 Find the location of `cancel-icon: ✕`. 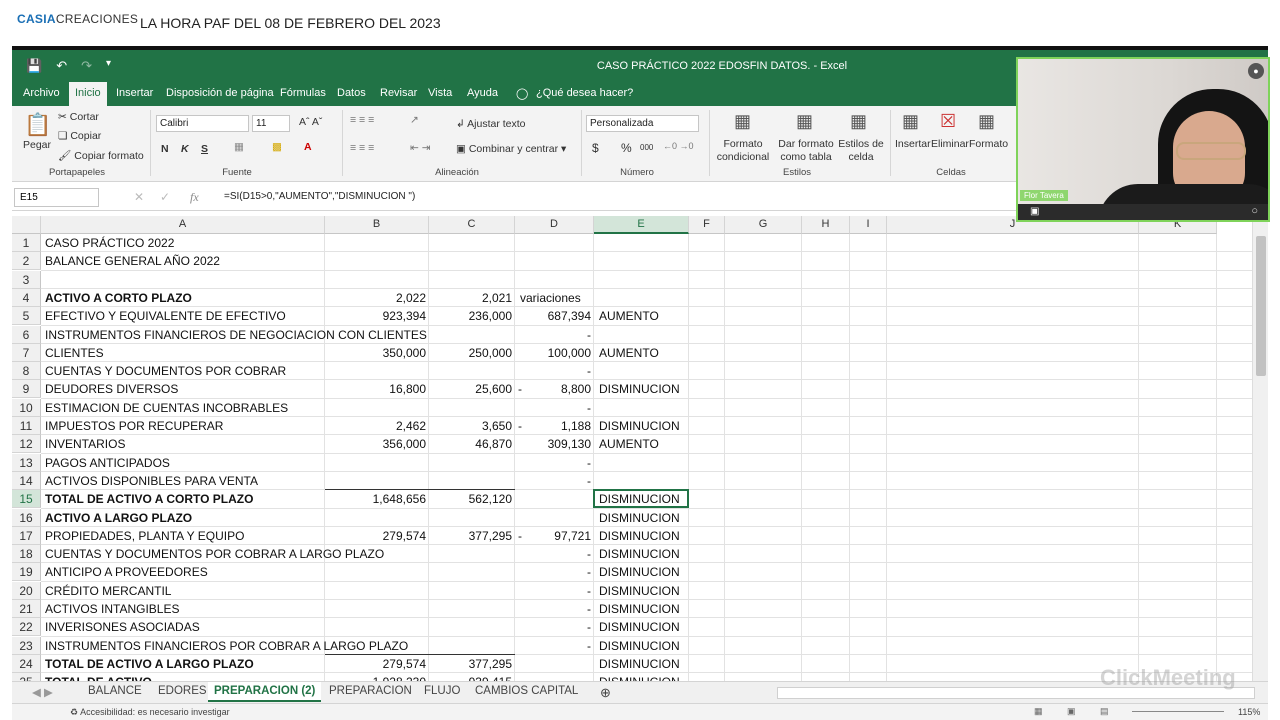

cancel-icon: ✕ is located at coordinates (139, 197).